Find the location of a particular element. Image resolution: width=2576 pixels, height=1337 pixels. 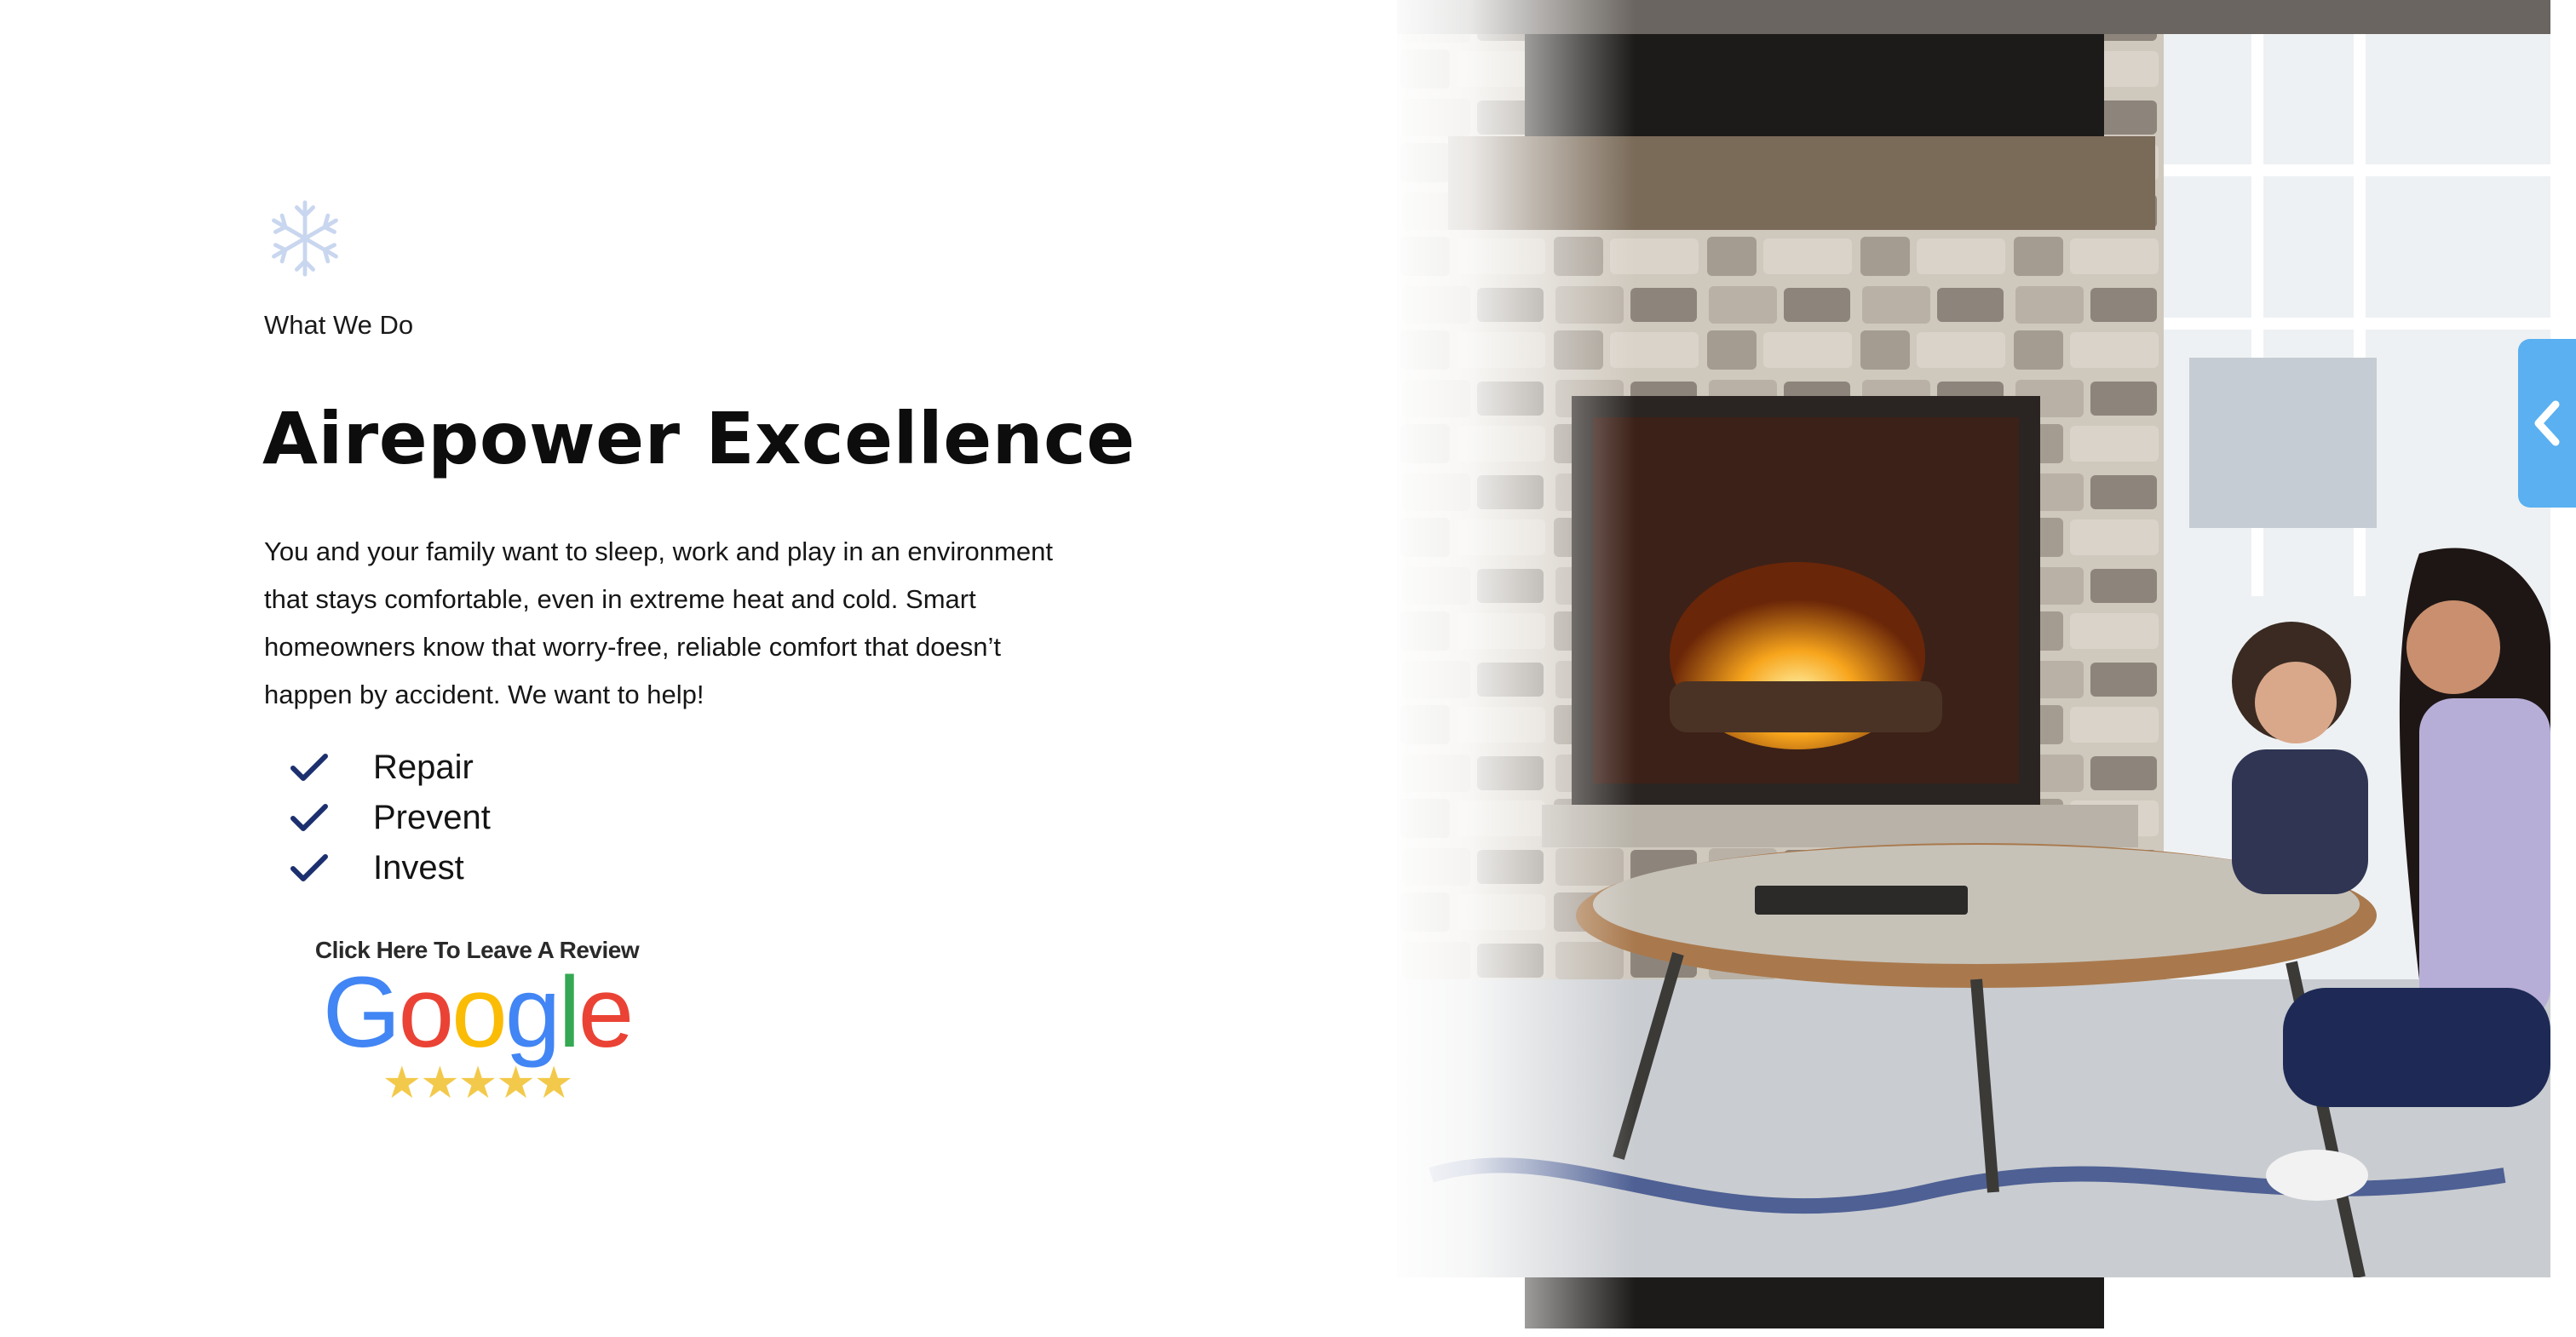

chevron-left-icon is located at coordinates (2547, 423).